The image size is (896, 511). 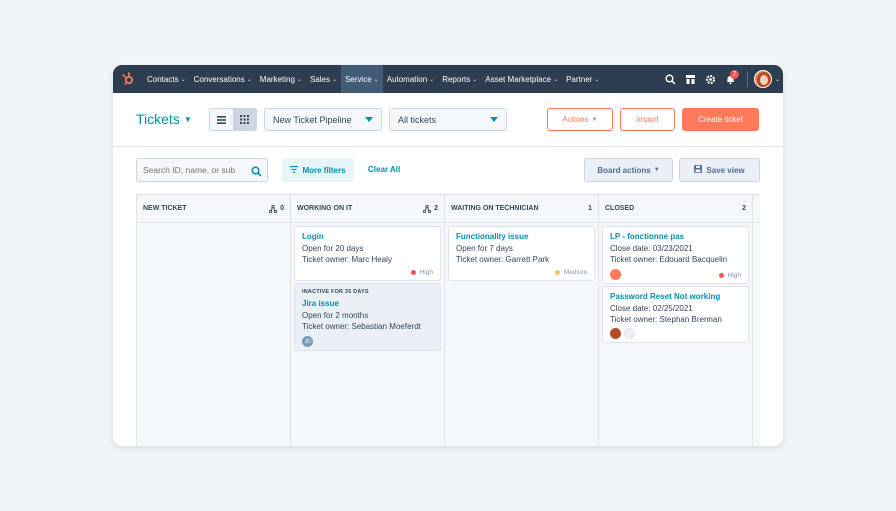 What do you see at coordinates (624, 170) in the screenshot?
I see `board-actions-label: Board actions` at bounding box center [624, 170].